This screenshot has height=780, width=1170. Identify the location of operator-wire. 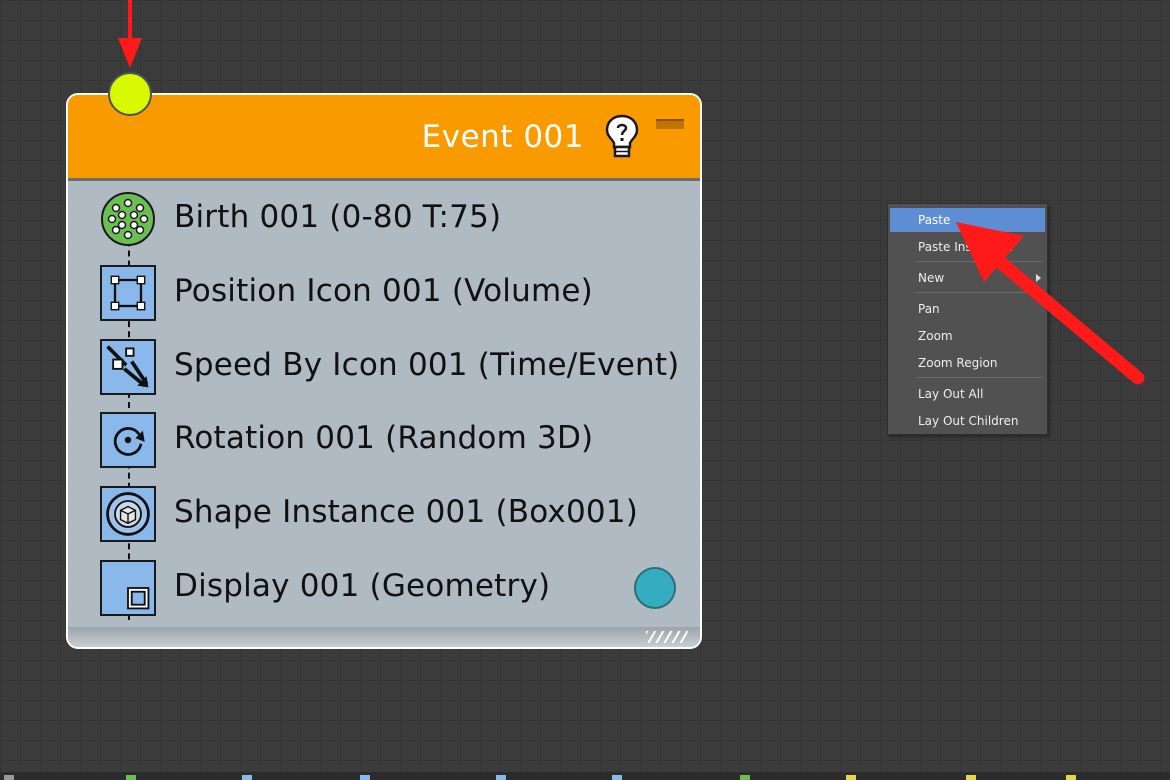
(129, 410).